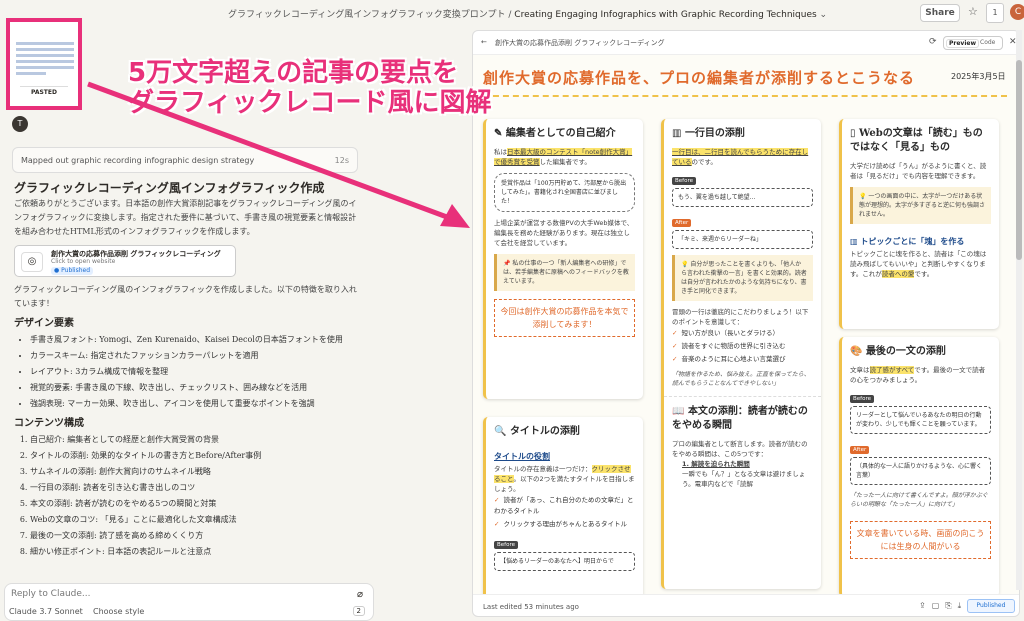 The image size is (1024, 621). Describe the element at coordinates (543, 469) in the screenshot. I see `text: タイトルの存在意義は一つだけ：` at that location.